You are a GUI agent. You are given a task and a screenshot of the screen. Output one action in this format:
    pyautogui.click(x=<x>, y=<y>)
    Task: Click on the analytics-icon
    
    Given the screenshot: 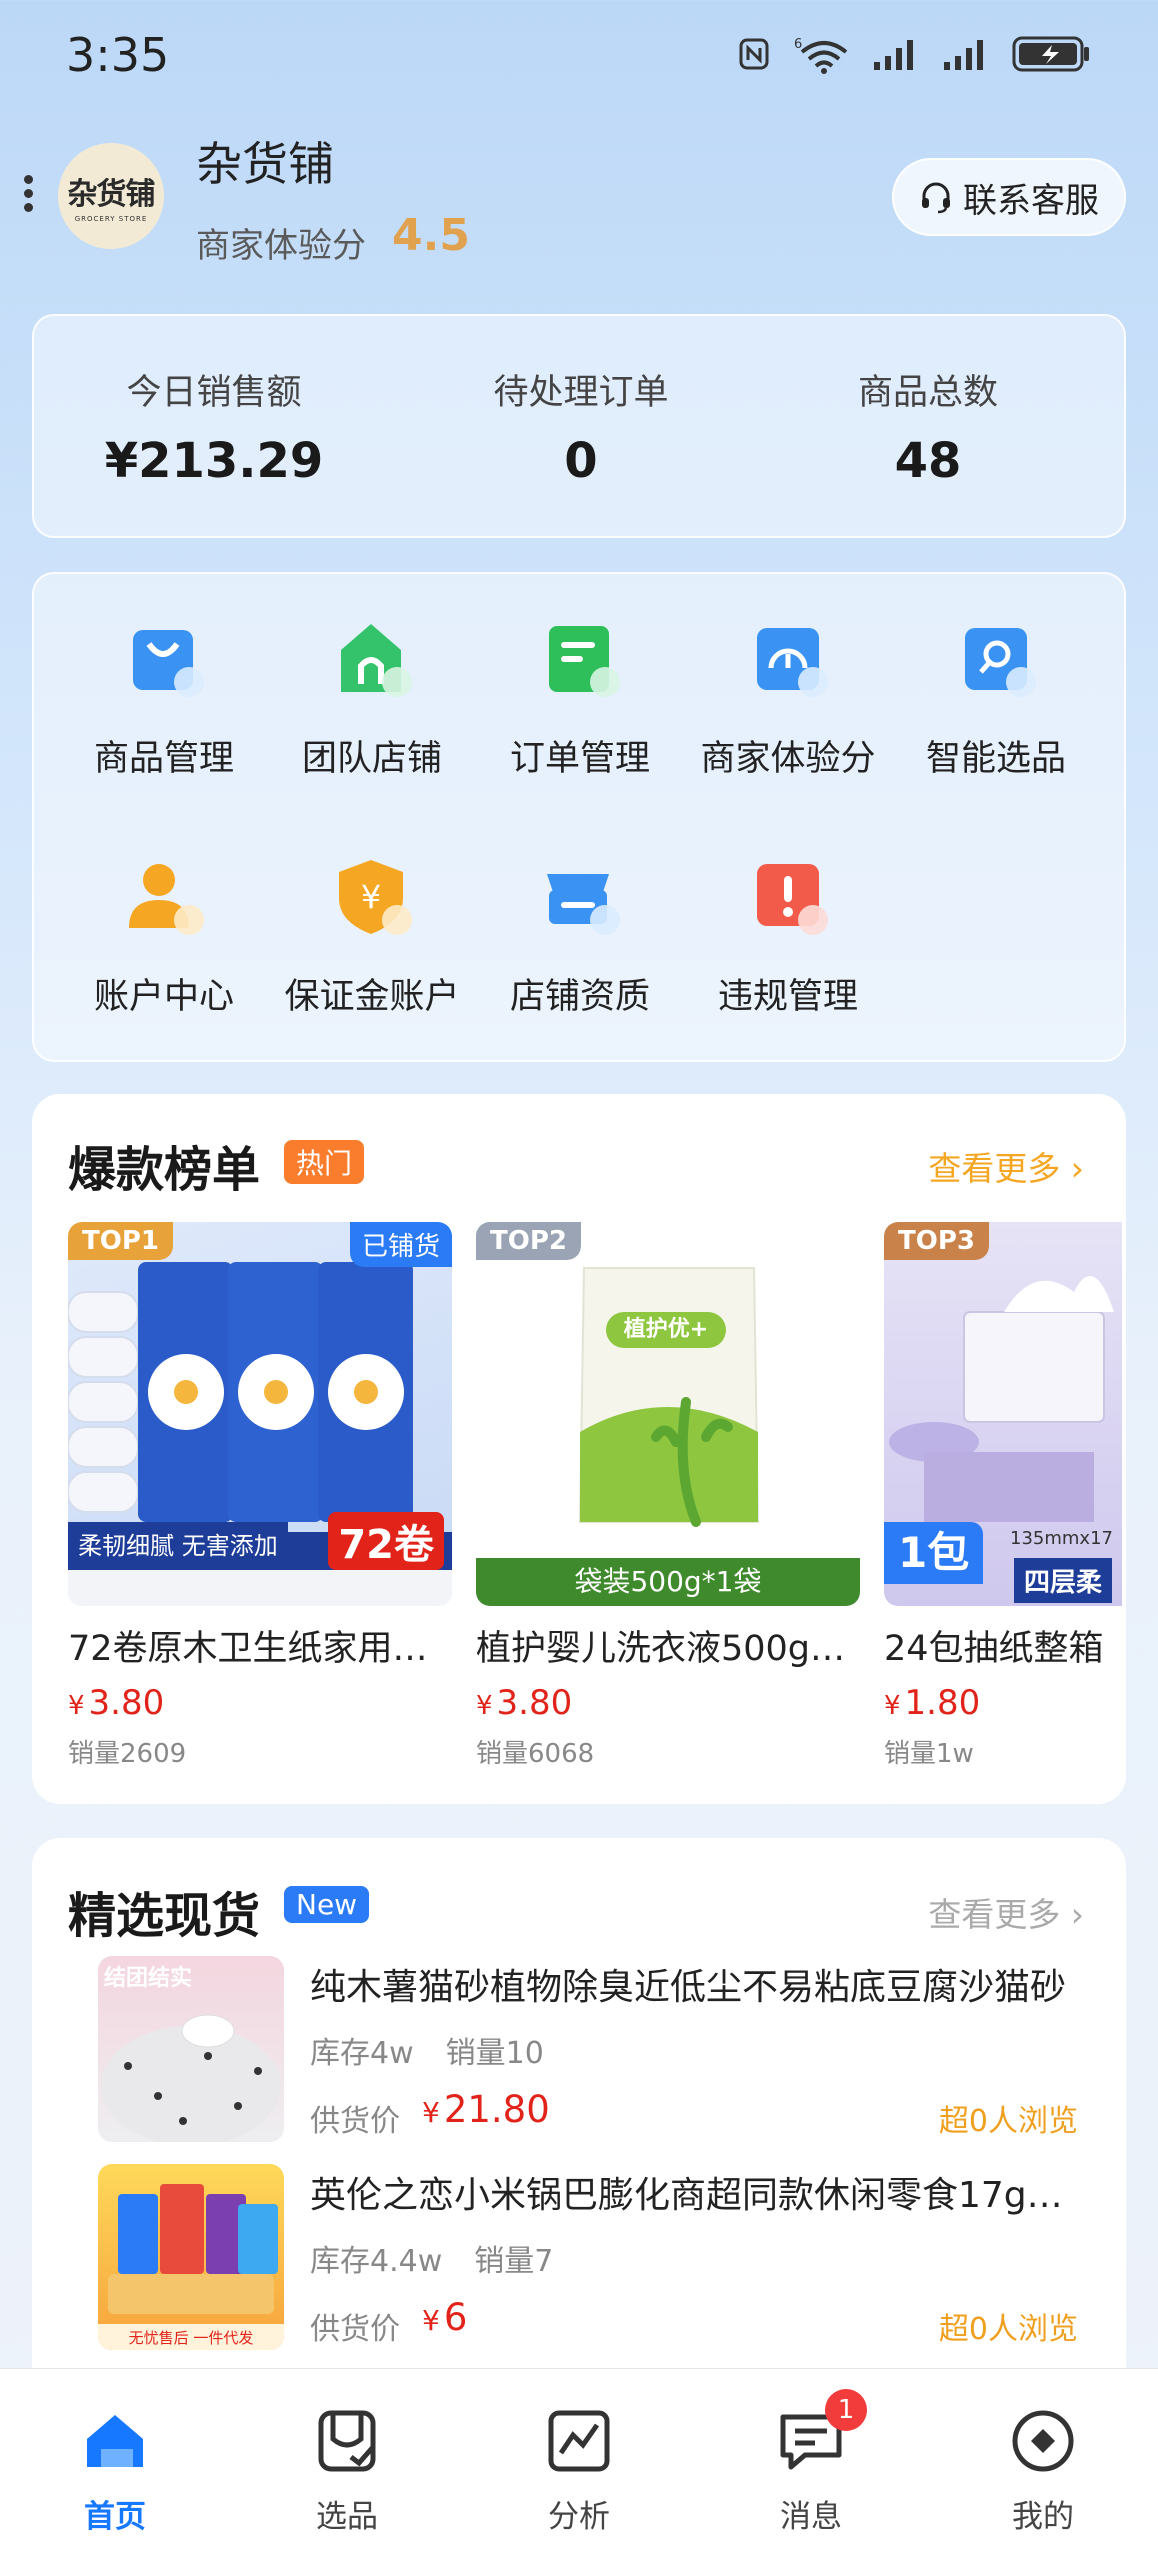 What is the action you would take?
    pyautogui.click(x=579, y=2441)
    